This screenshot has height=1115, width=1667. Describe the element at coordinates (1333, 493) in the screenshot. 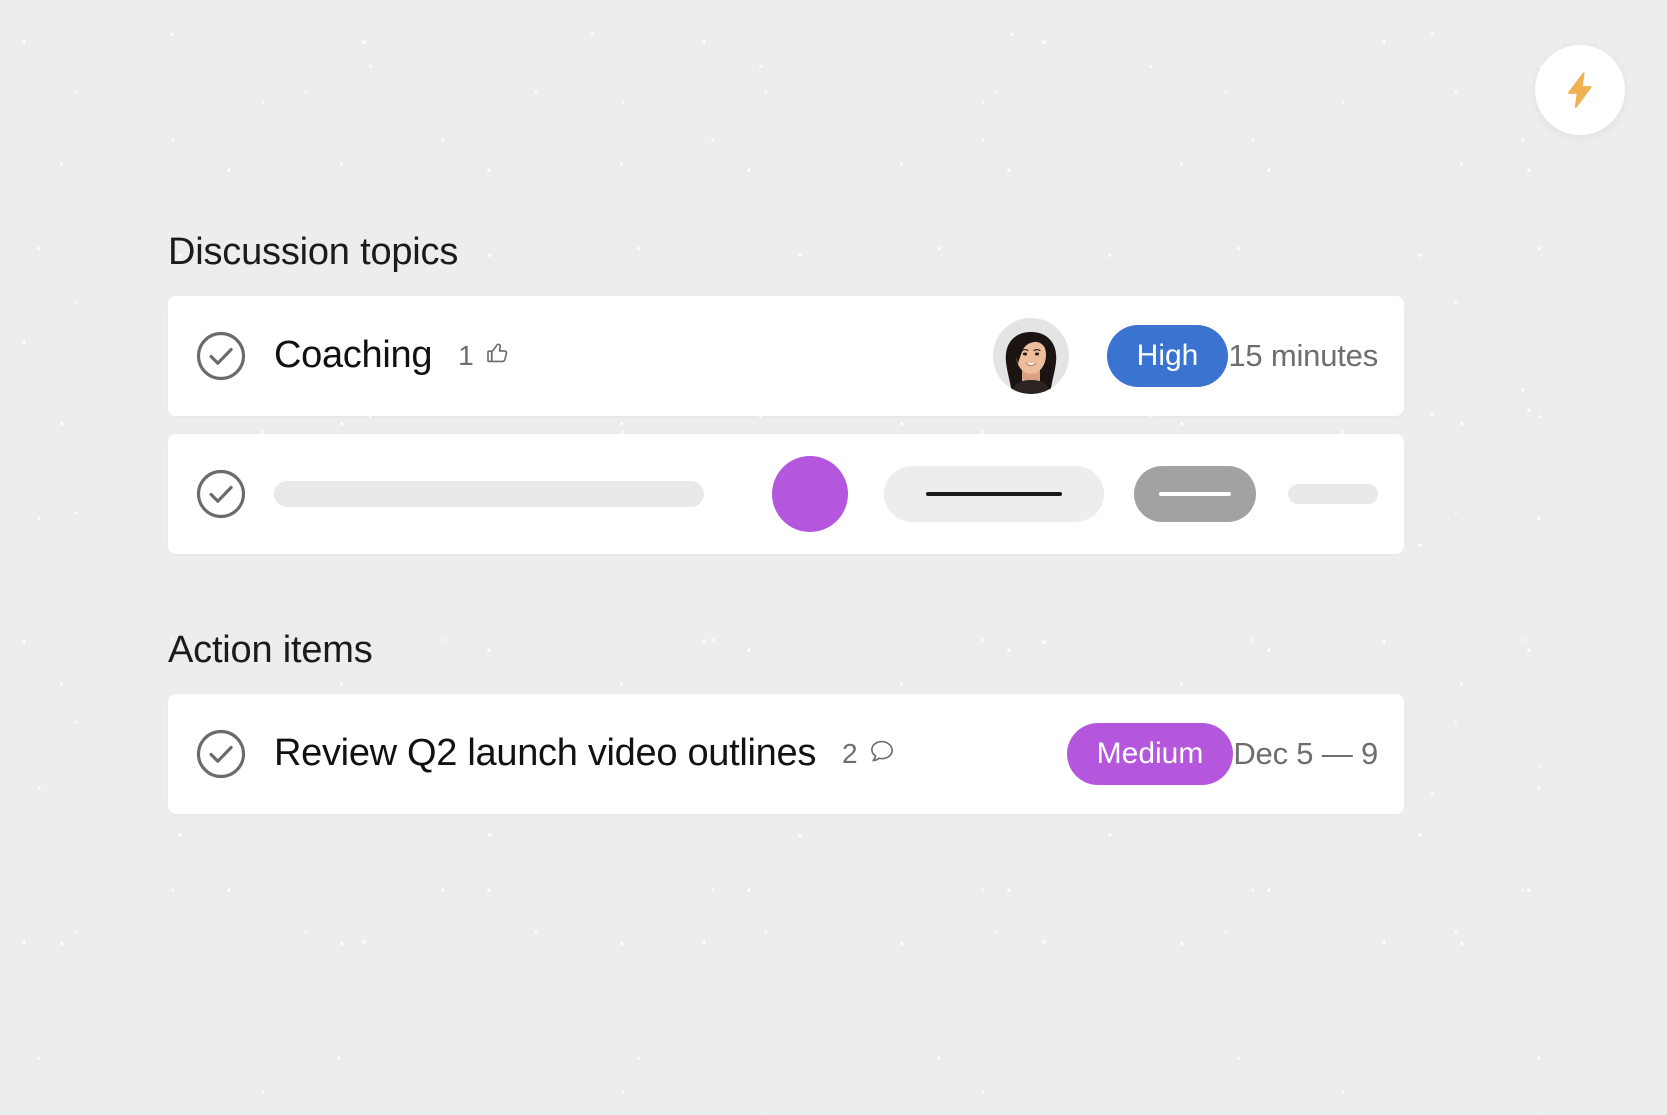

I see `placeholder-meta-bar` at that location.